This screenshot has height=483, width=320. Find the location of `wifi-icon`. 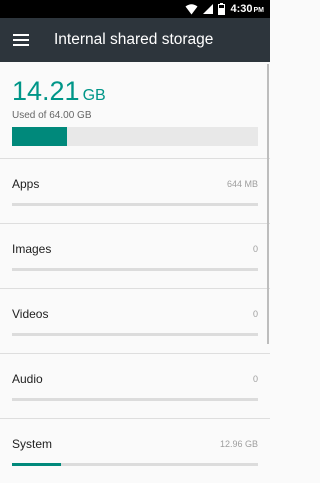

wifi-icon is located at coordinates (191, 8).